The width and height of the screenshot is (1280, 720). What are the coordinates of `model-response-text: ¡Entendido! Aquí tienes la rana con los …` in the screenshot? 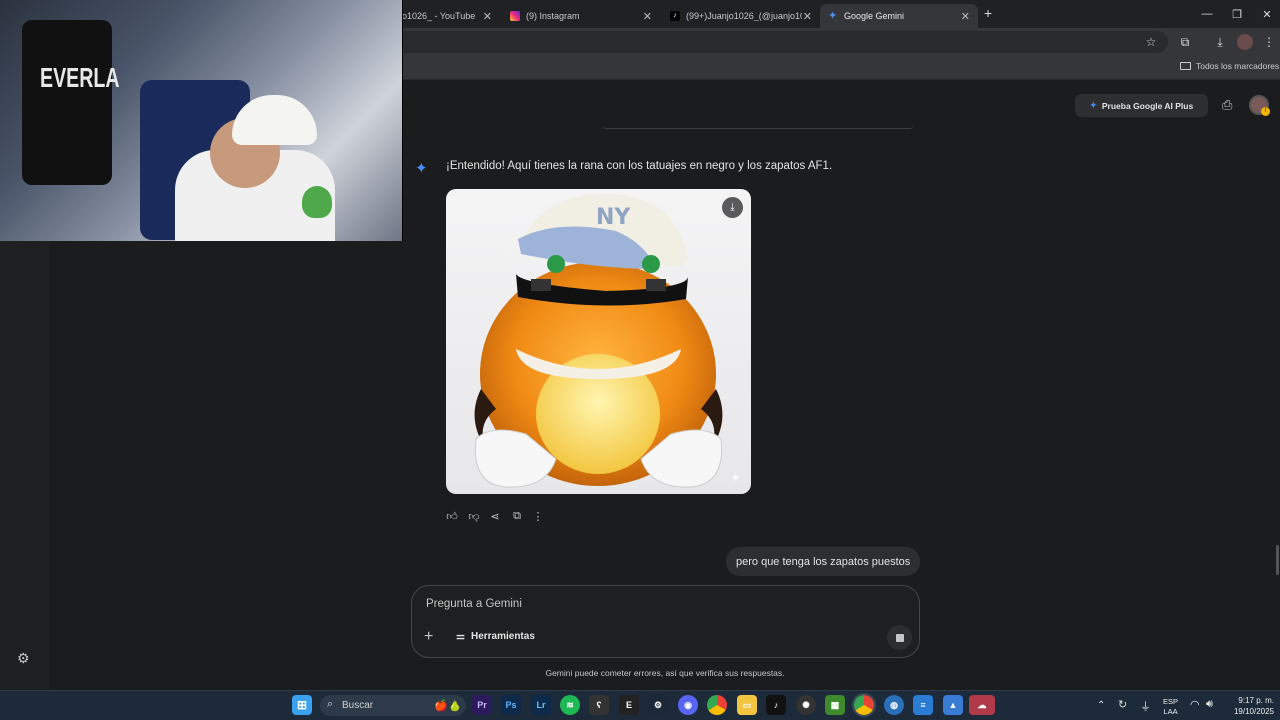 It's located at (639, 166).